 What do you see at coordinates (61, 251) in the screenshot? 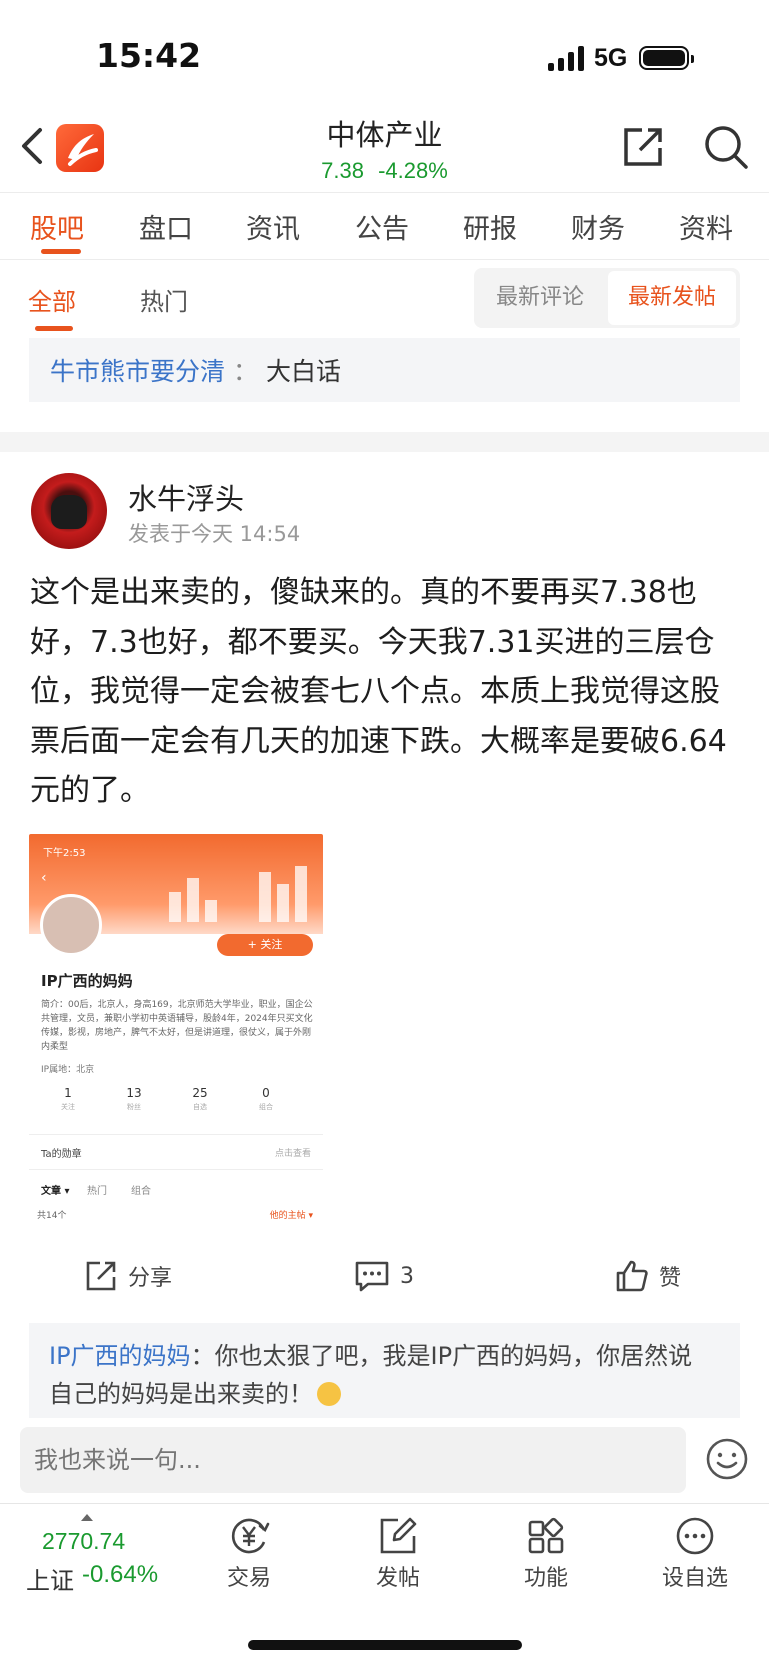
I see `active-tab-indicator` at bounding box center [61, 251].